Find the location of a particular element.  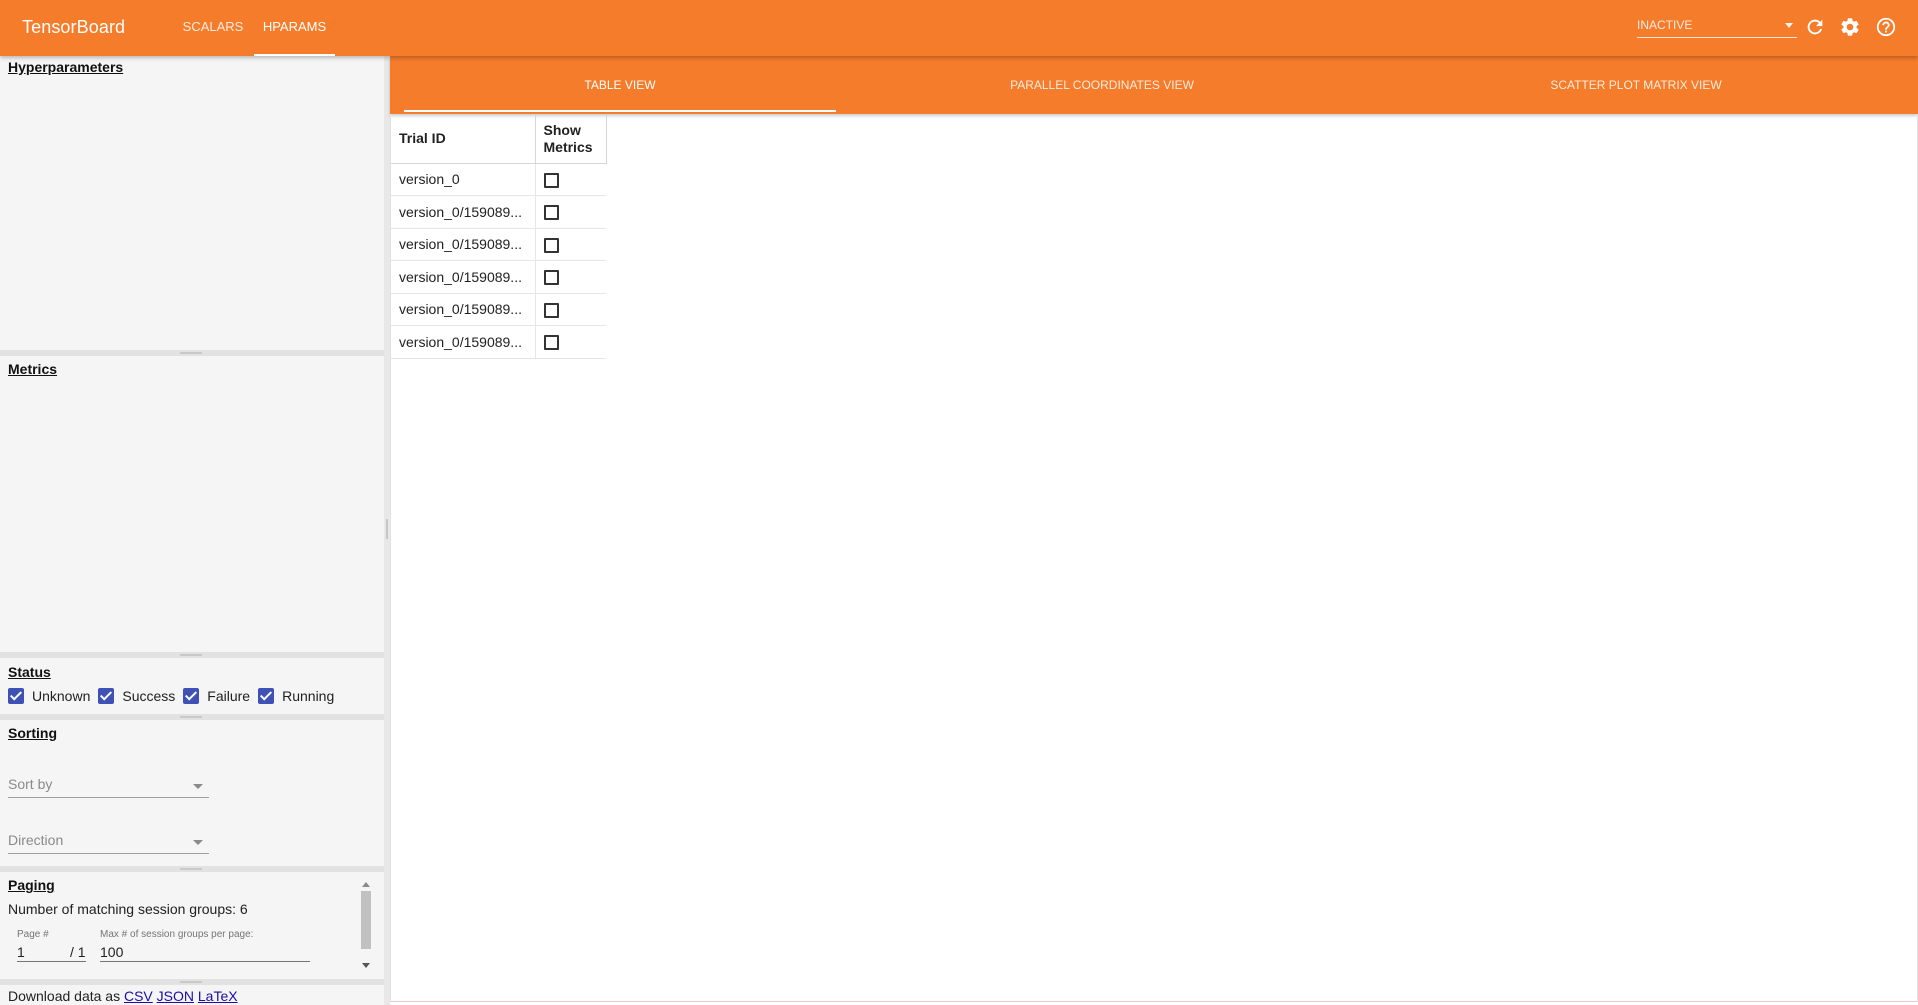

trial-id-cell: version_0 is located at coordinates (463, 179).